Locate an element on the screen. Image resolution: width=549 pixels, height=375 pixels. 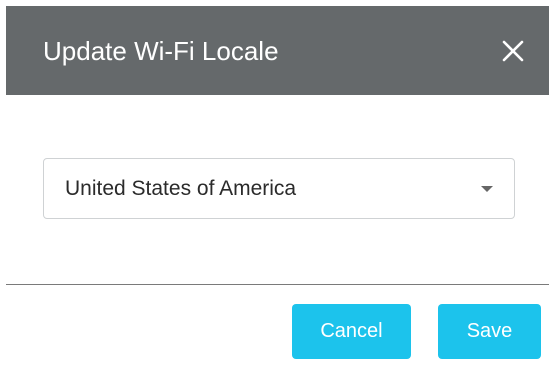
chevron-down-icon is located at coordinates (487, 189).